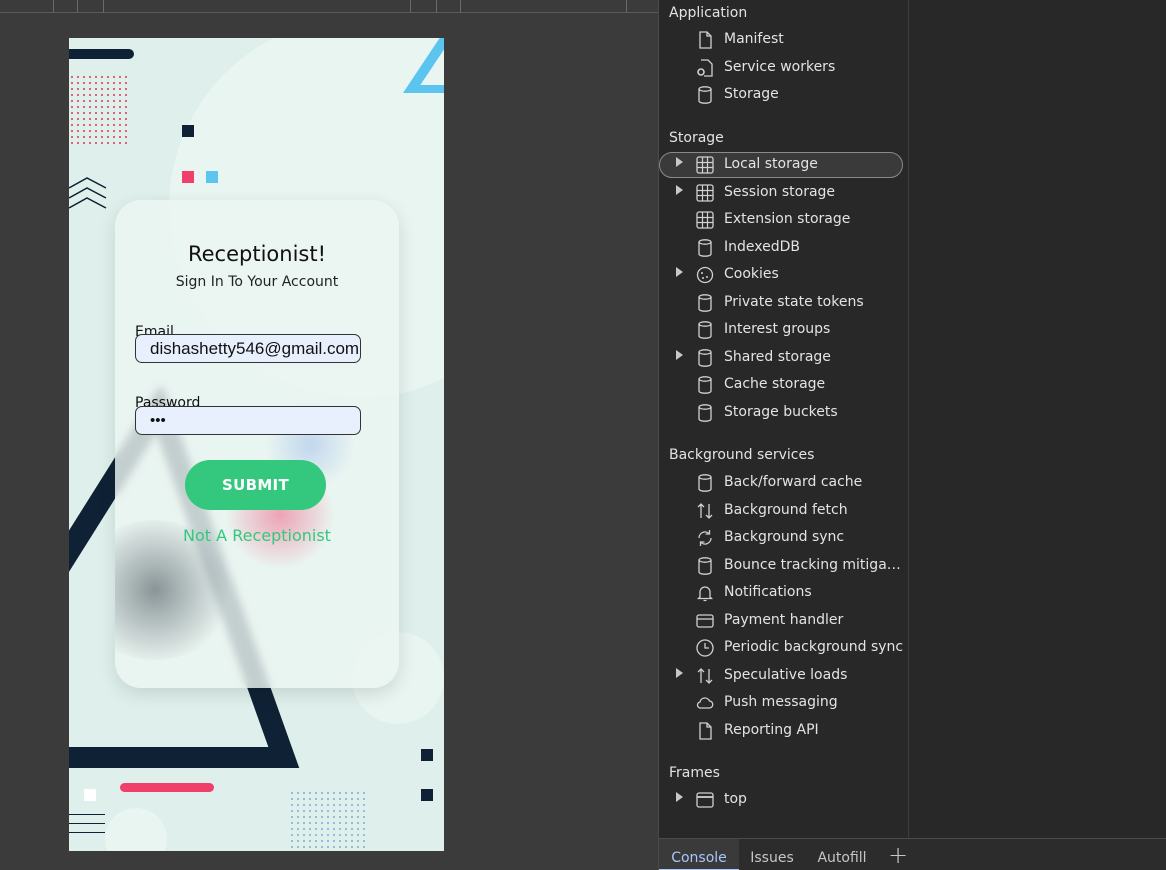 This screenshot has height=870, width=1166. I want to click on sidebar-item-top: top, so click(783, 800).